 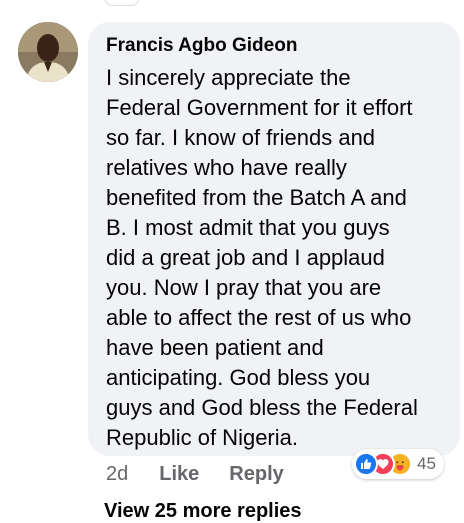 I want to click on avatar, so click(x=48, y=52).